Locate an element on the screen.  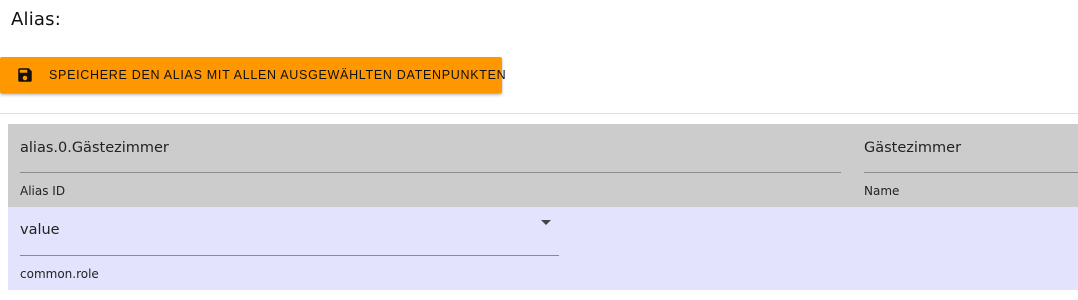
alias-id-underline is located at coordinates (430, 172).